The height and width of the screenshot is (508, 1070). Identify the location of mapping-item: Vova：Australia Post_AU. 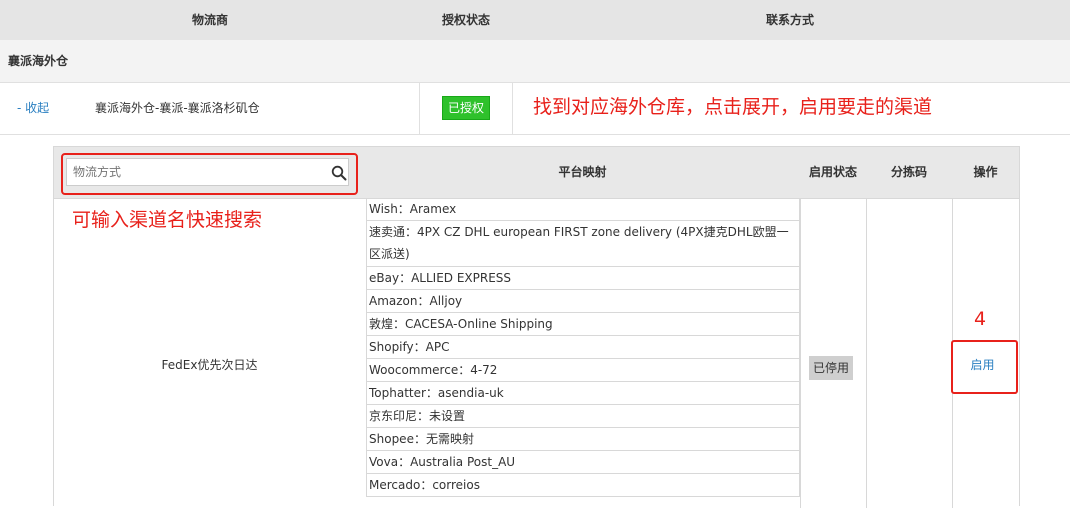
(583, 462).